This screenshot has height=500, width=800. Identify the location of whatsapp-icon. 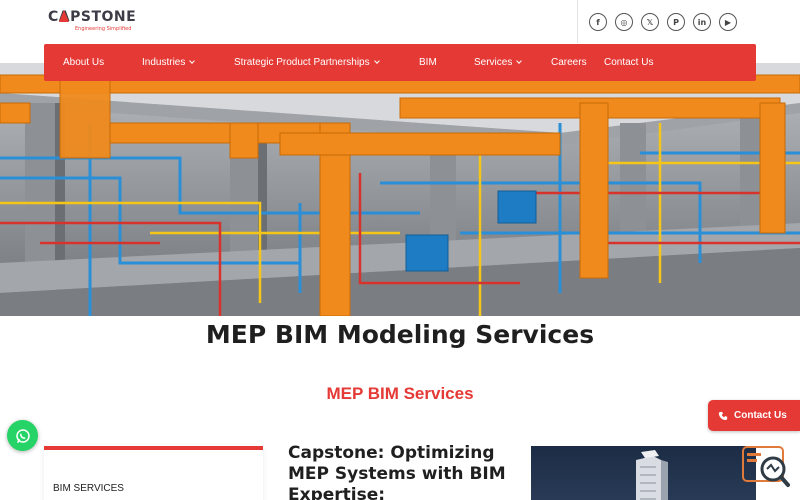
(22, 435).